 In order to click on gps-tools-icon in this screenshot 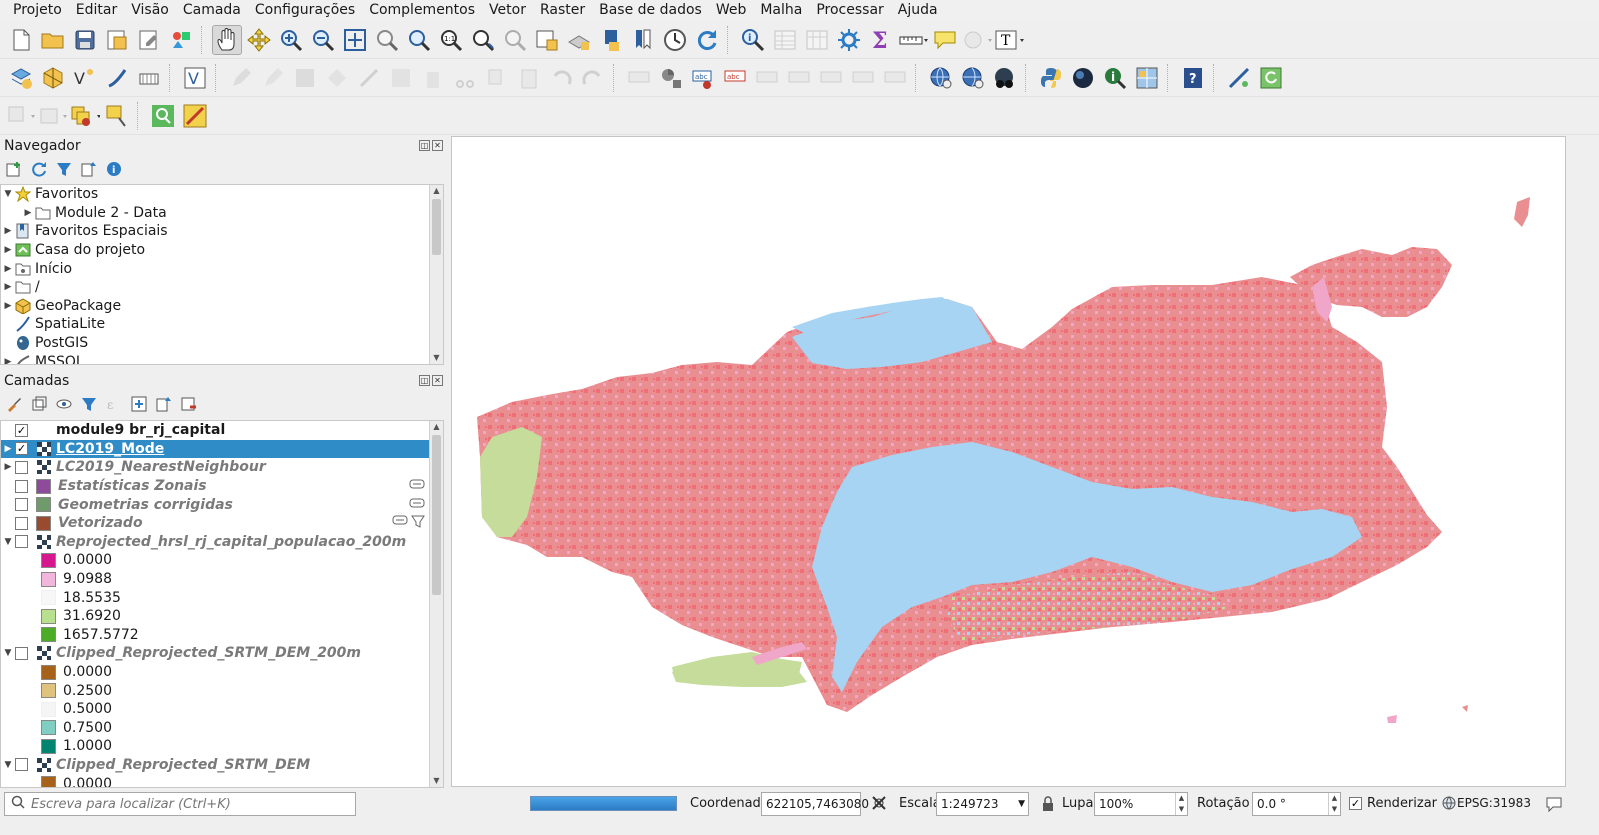, I will do `click(1239, 78)`.